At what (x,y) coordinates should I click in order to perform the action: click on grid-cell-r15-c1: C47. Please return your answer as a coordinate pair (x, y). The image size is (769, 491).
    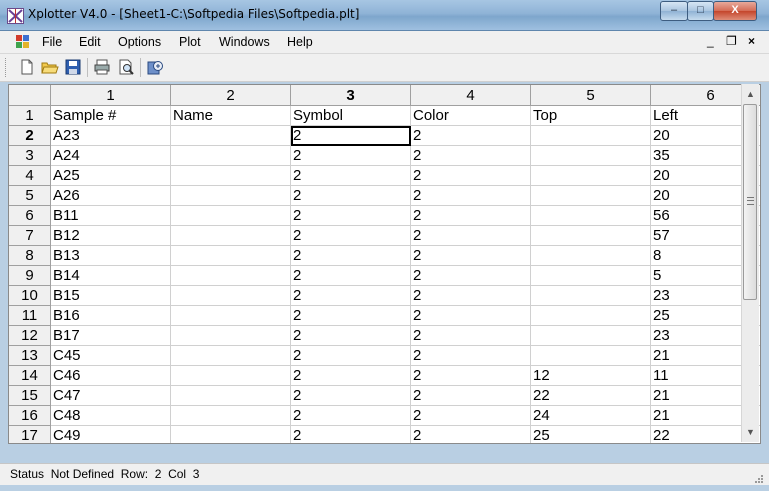
    Looking at the image, I should click on (111, 396).